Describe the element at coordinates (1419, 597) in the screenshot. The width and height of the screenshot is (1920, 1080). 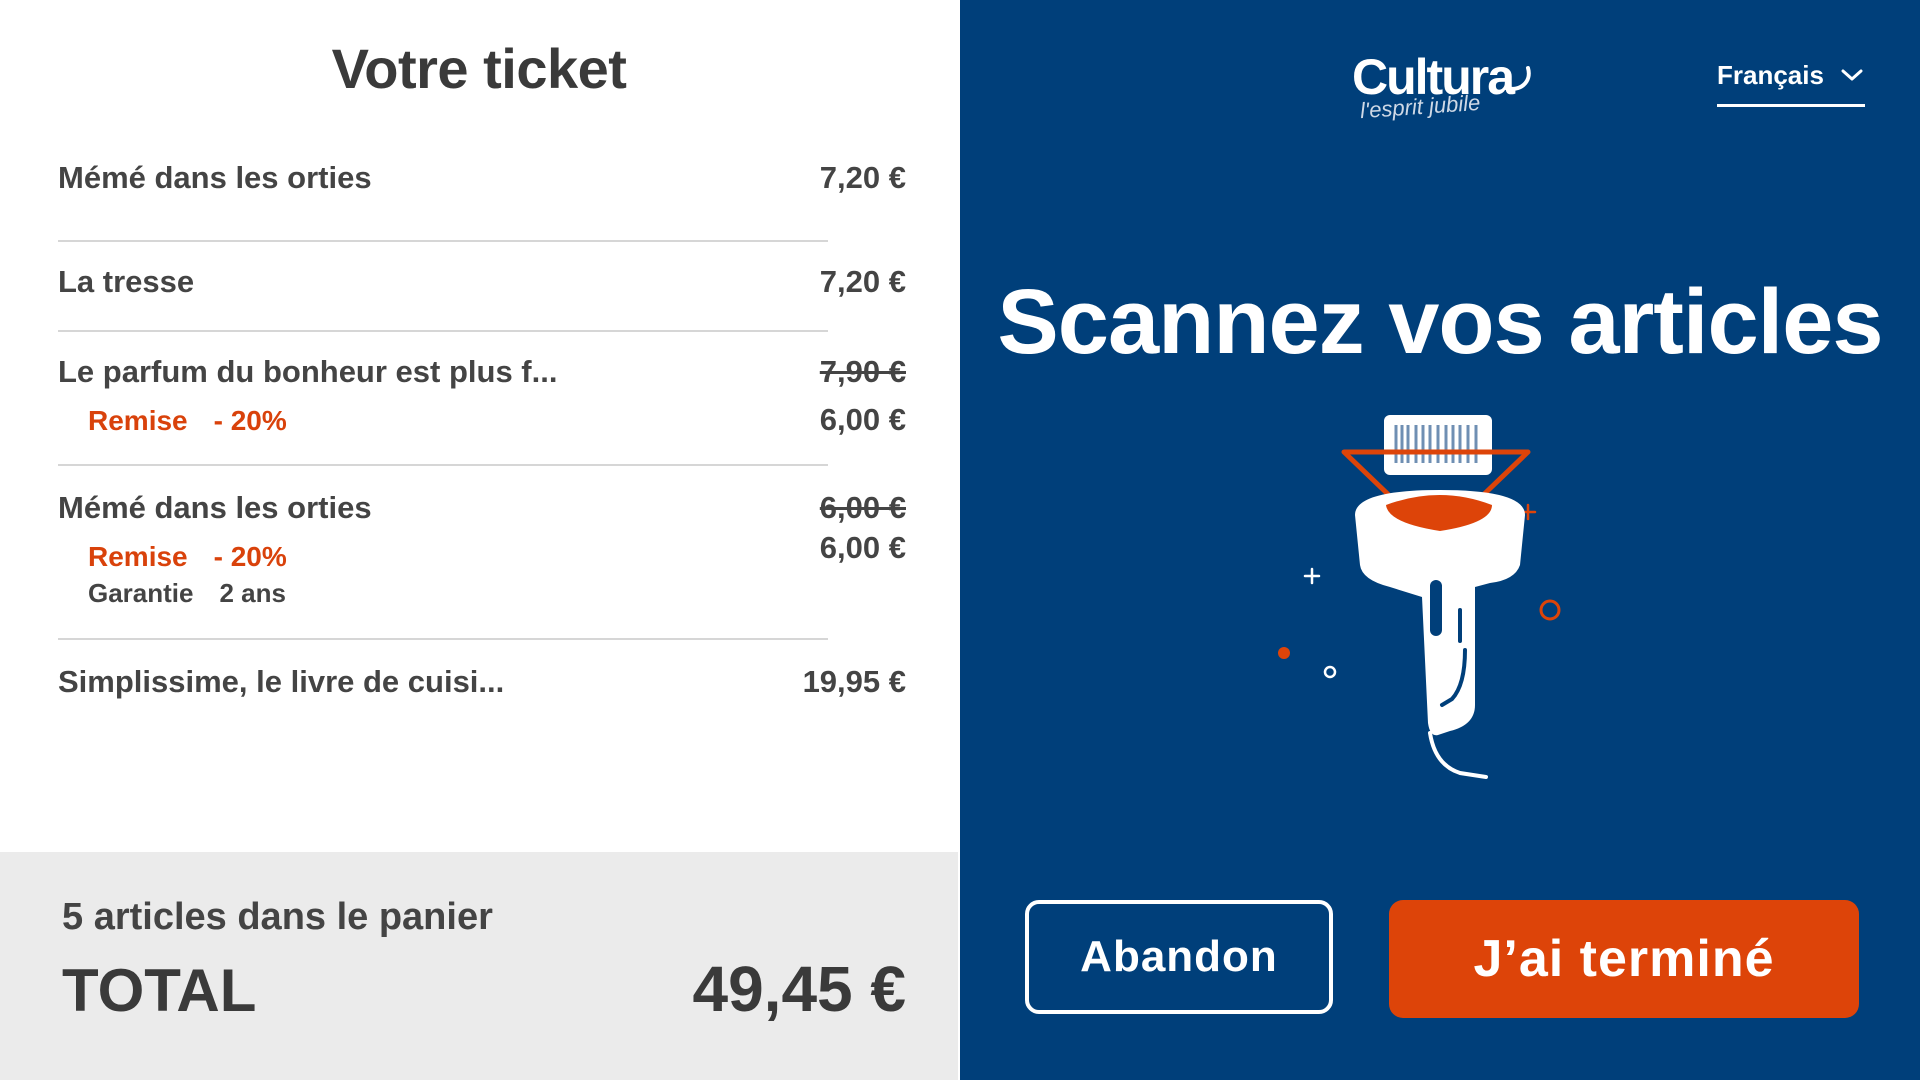
I see `barcode-scanner-icon` at that location.